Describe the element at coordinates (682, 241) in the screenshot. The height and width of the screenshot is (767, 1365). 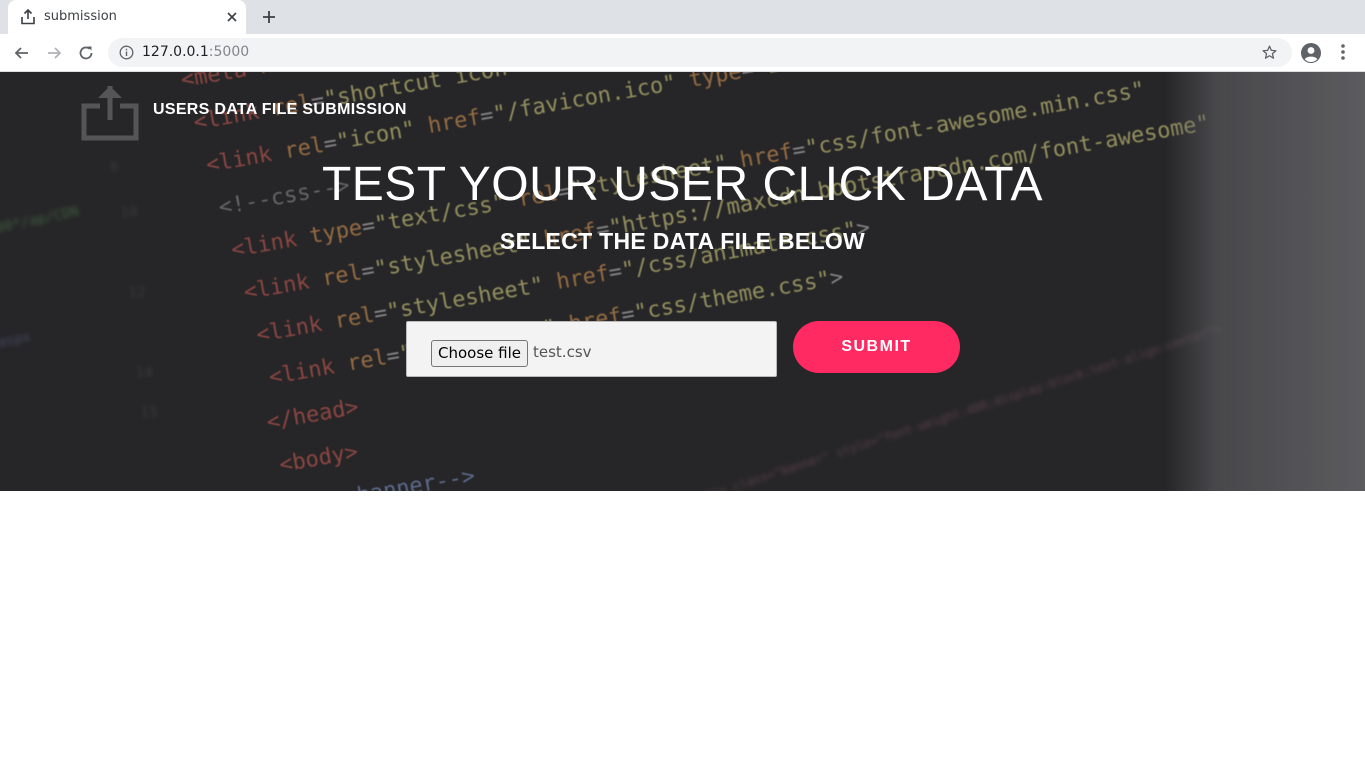
I see `page-subtitle: SELECT THE DATA FILE BELOW` at that location.